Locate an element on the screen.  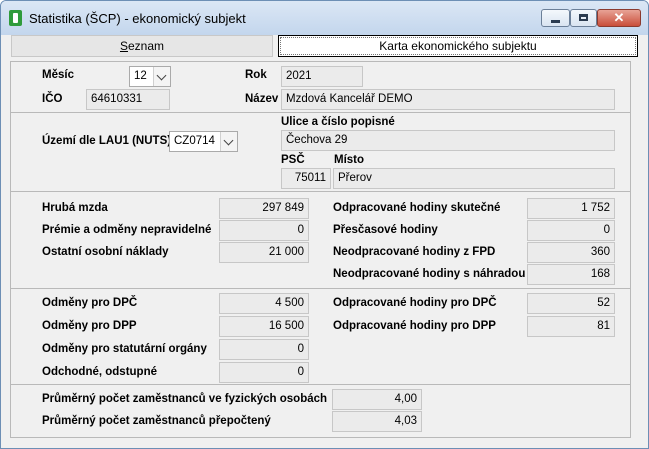
neodprac-nahr-label: Neodpracované hodiny s náhradou is located at coordinates (429, 274).